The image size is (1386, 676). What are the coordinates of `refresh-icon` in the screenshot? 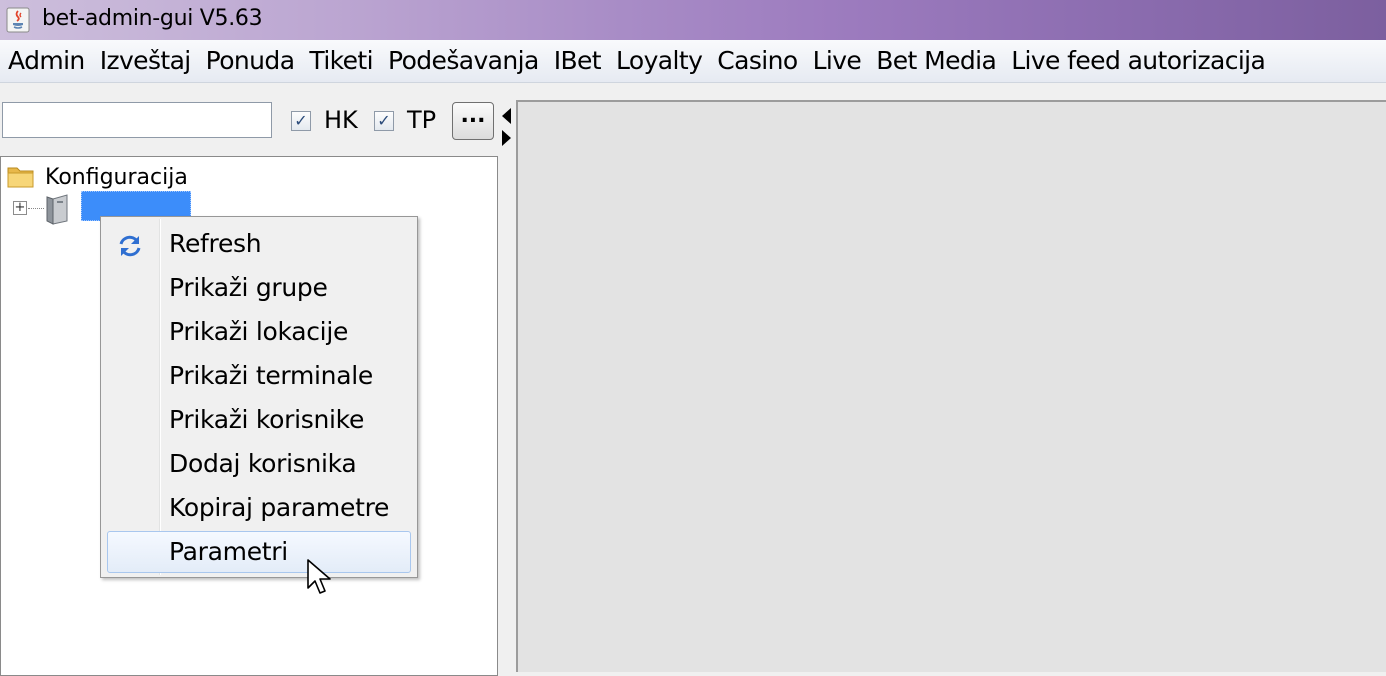 It's located at (130, 246).